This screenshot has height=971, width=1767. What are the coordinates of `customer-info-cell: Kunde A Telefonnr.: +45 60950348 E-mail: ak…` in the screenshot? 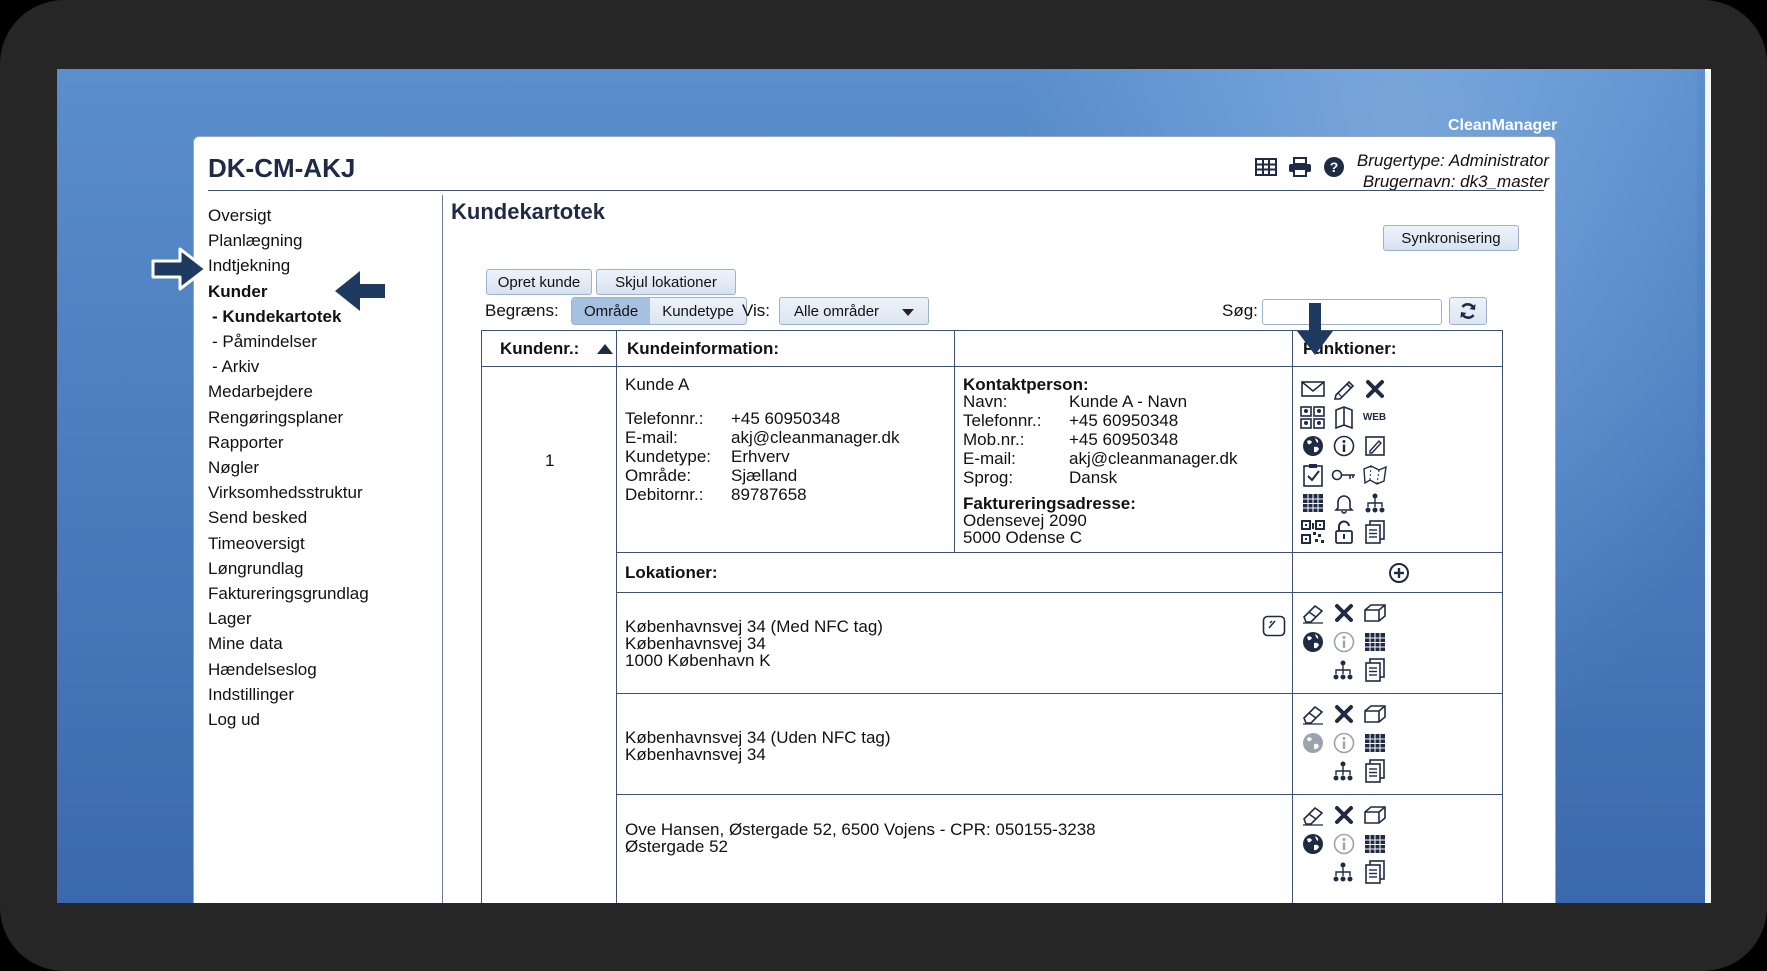 It's located at (786, 460).